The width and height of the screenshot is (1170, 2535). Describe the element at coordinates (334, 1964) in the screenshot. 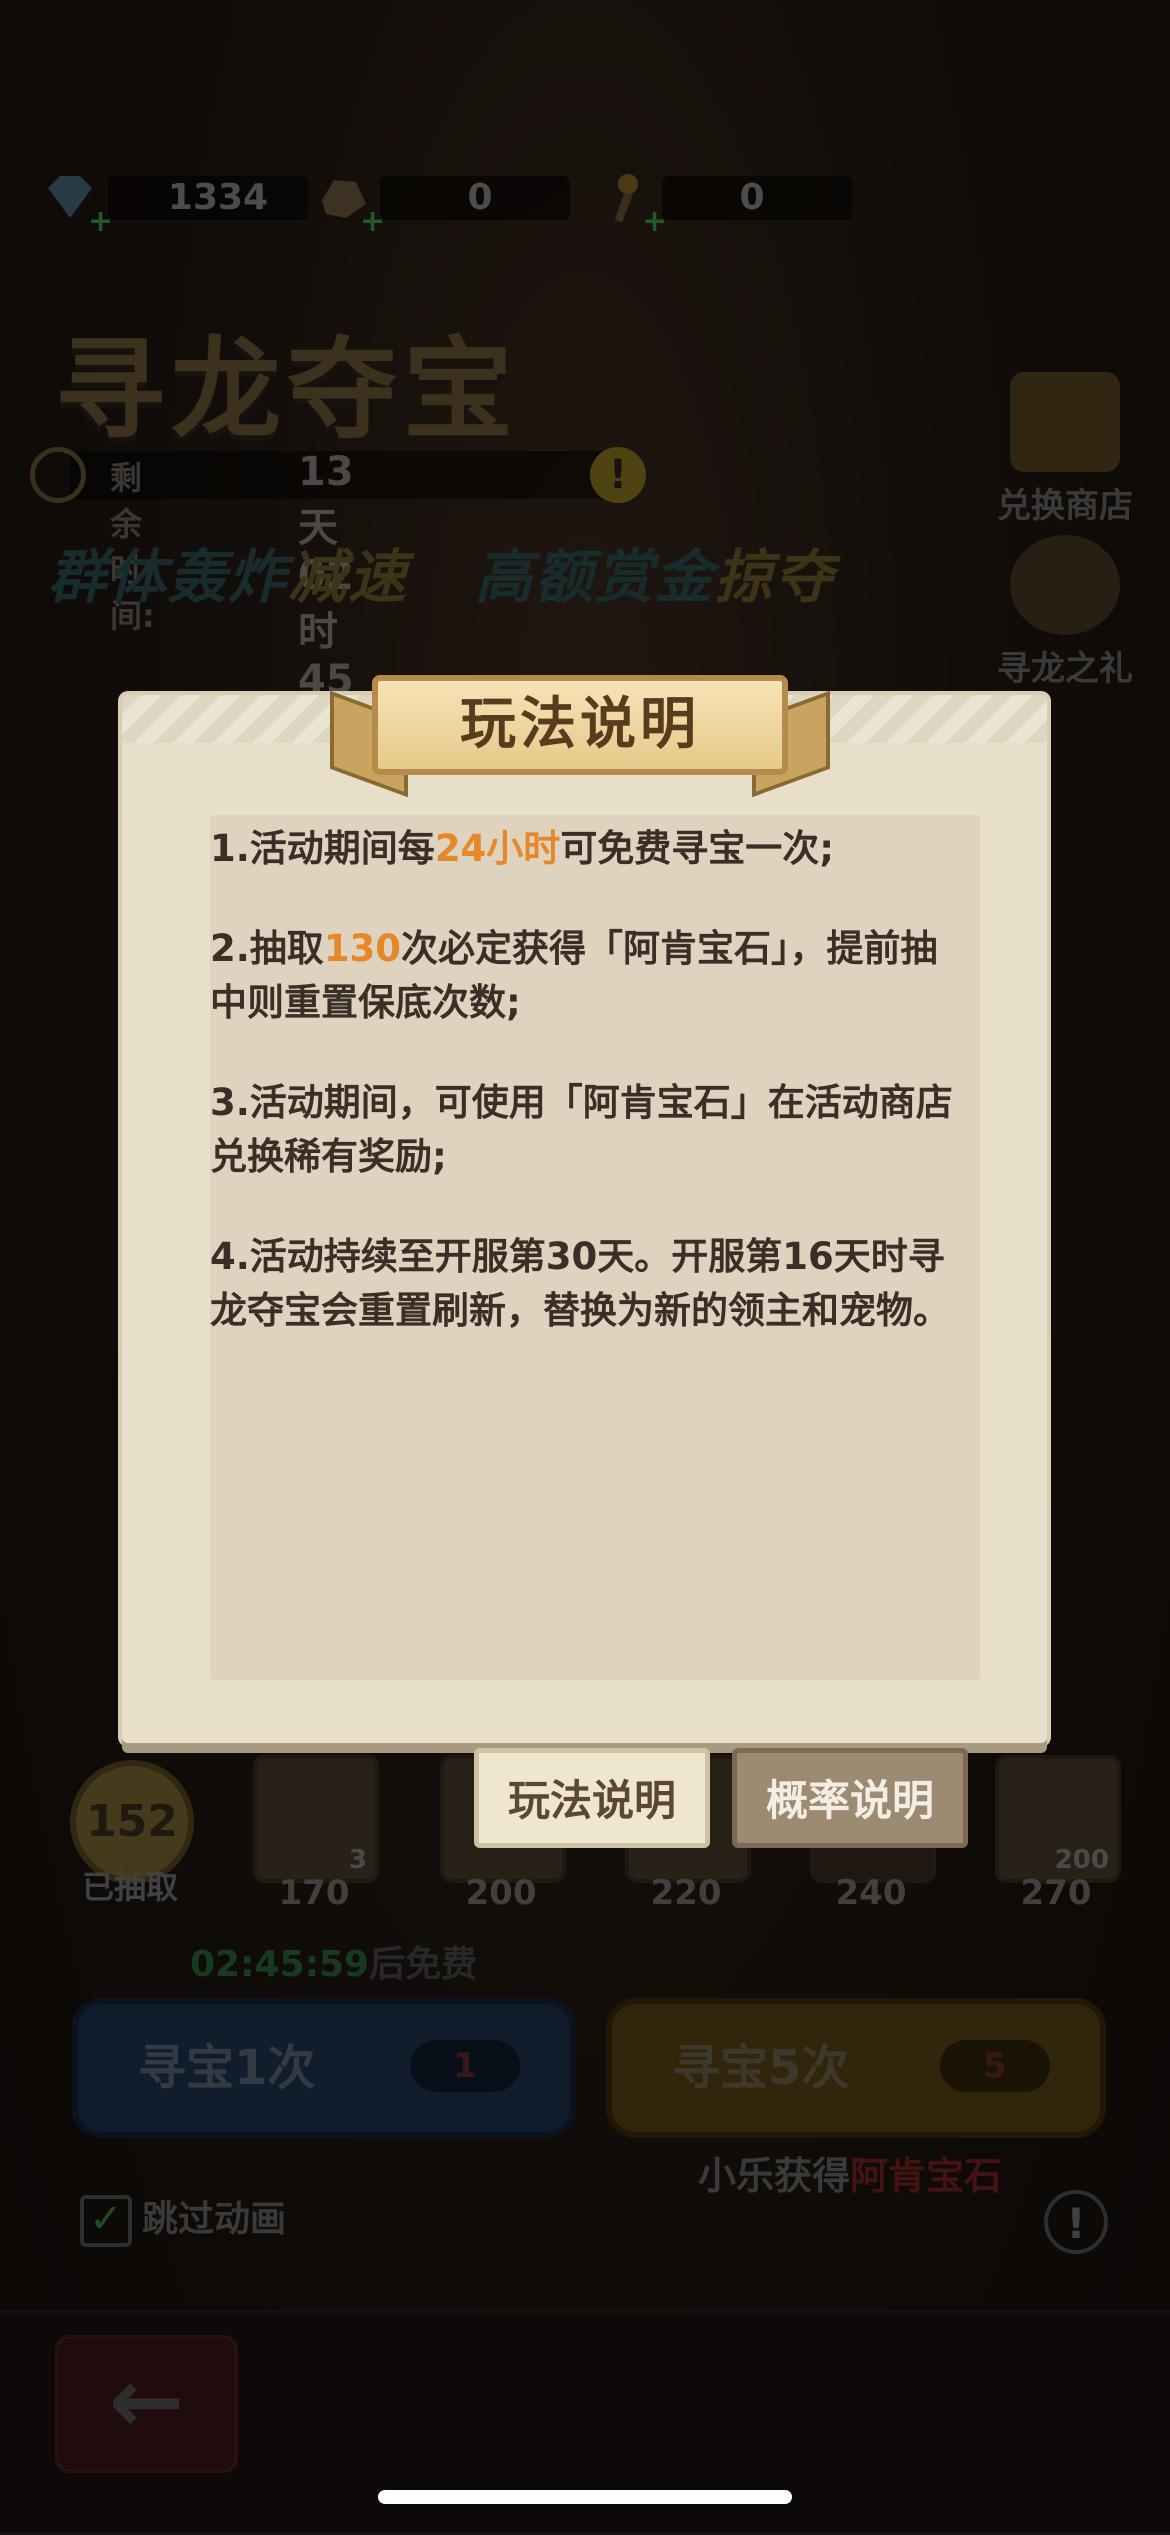

I see `free-countdown: 02:45:59后免费` at that location.